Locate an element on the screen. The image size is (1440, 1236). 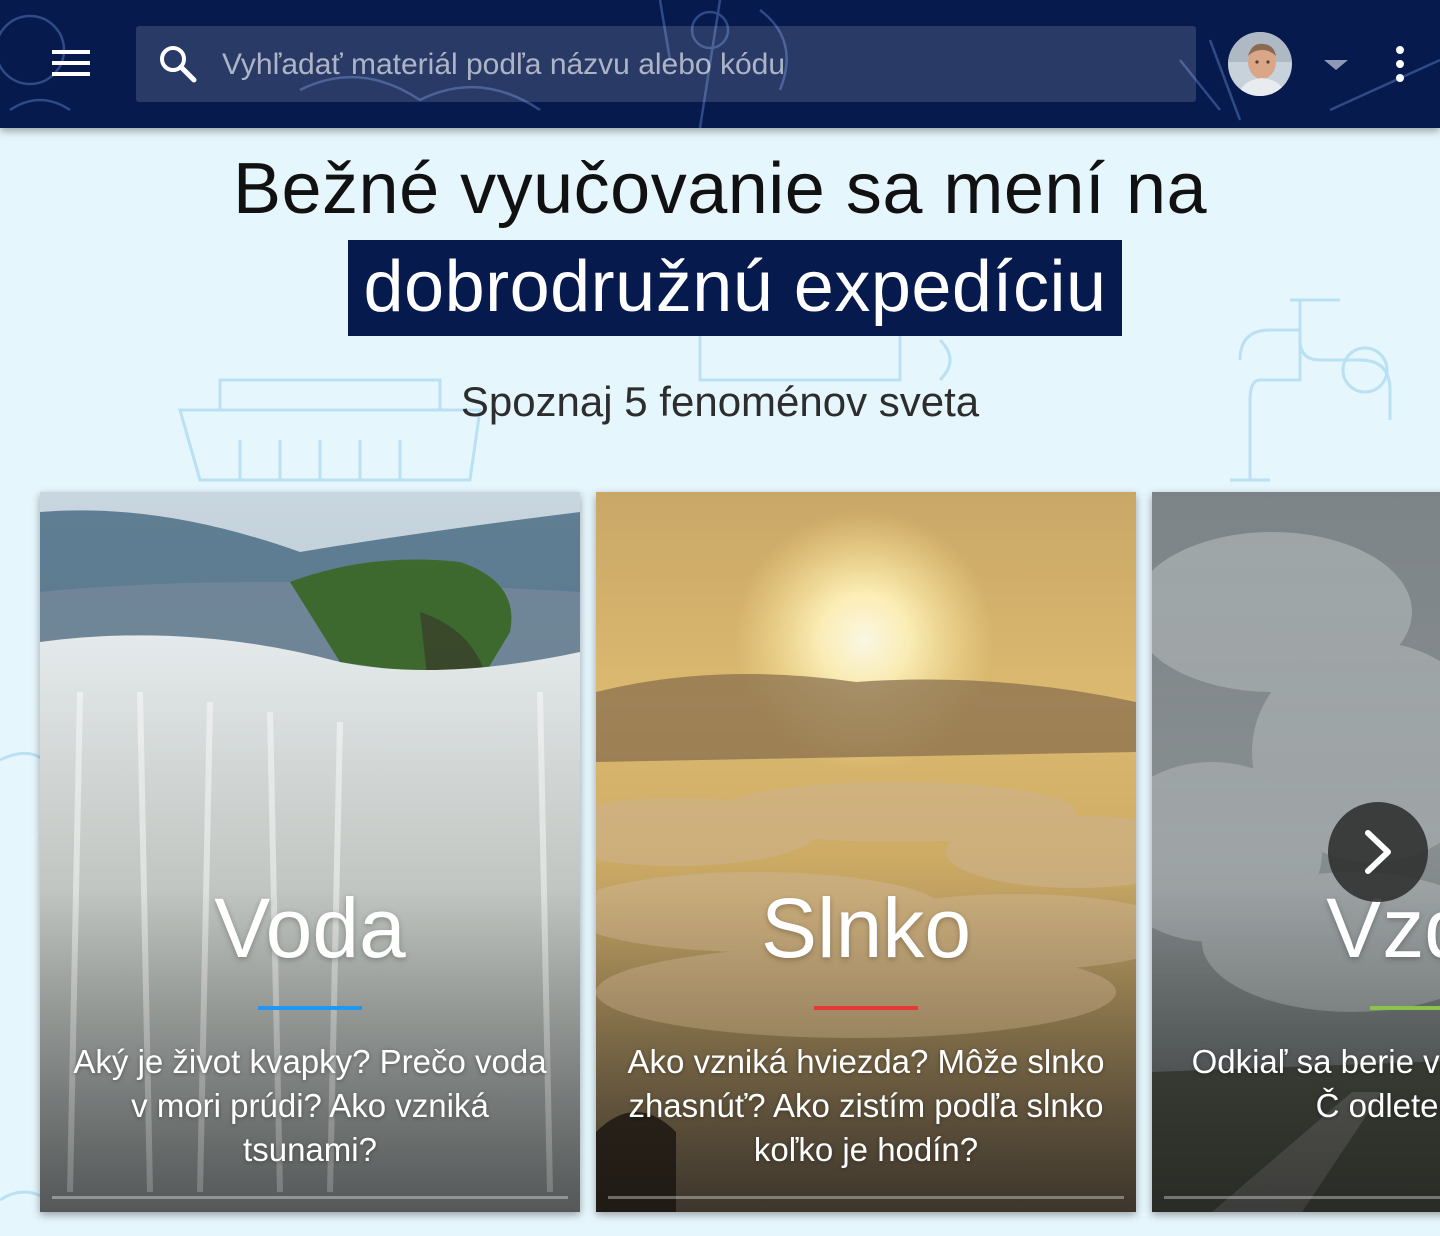
user-avatar is located at coordinates (1260, 64).